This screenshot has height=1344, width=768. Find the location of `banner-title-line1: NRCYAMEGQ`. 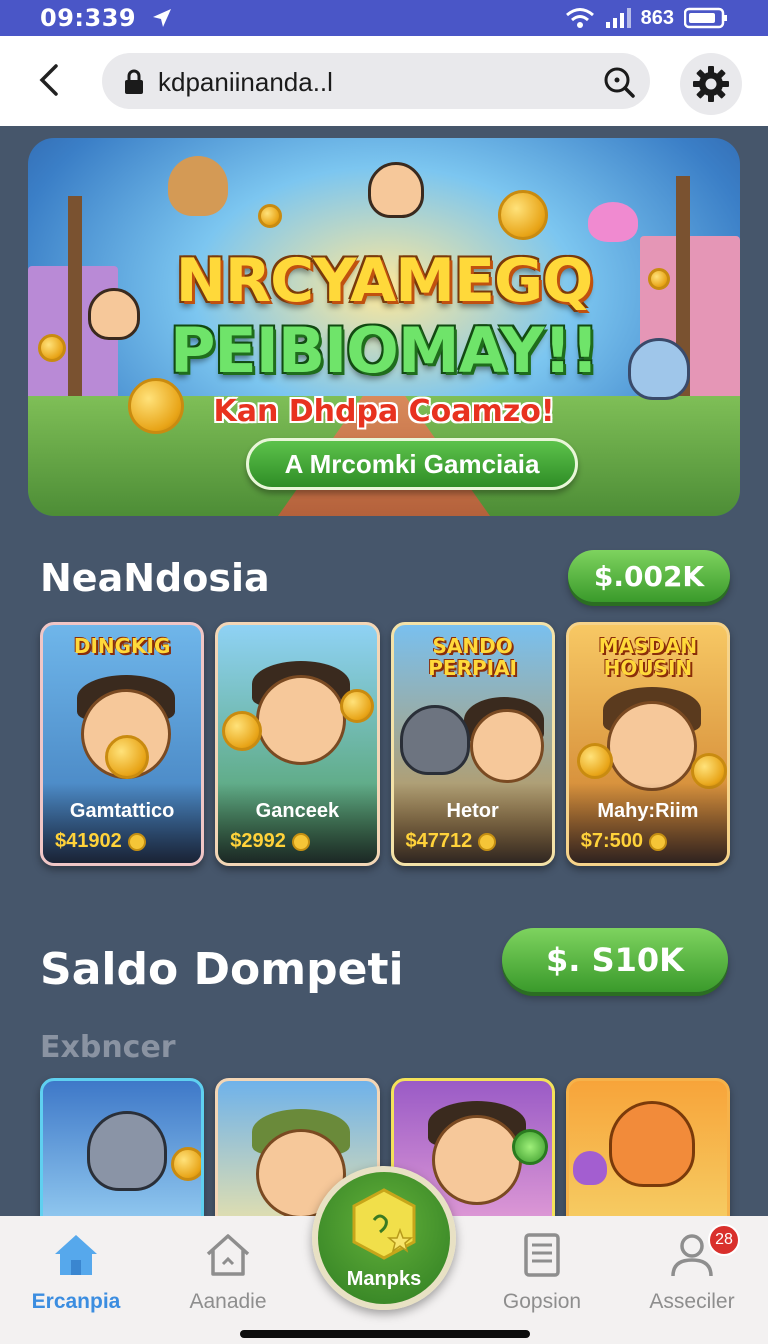

banner-title-line1: NRCYAMEGQ is located at coordinates (384, 281).